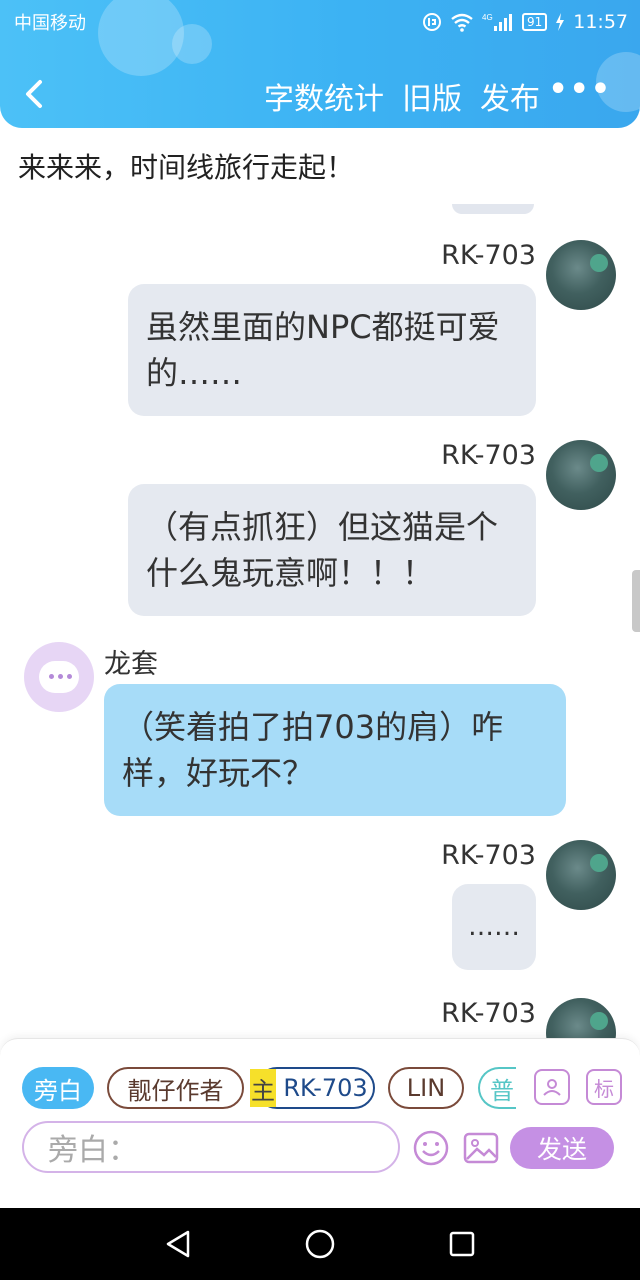 This screenshot has height=1280, width=640. Describe the element at coordinates (462, 22) in the screenshot. I see `wifi-icon` at that location.